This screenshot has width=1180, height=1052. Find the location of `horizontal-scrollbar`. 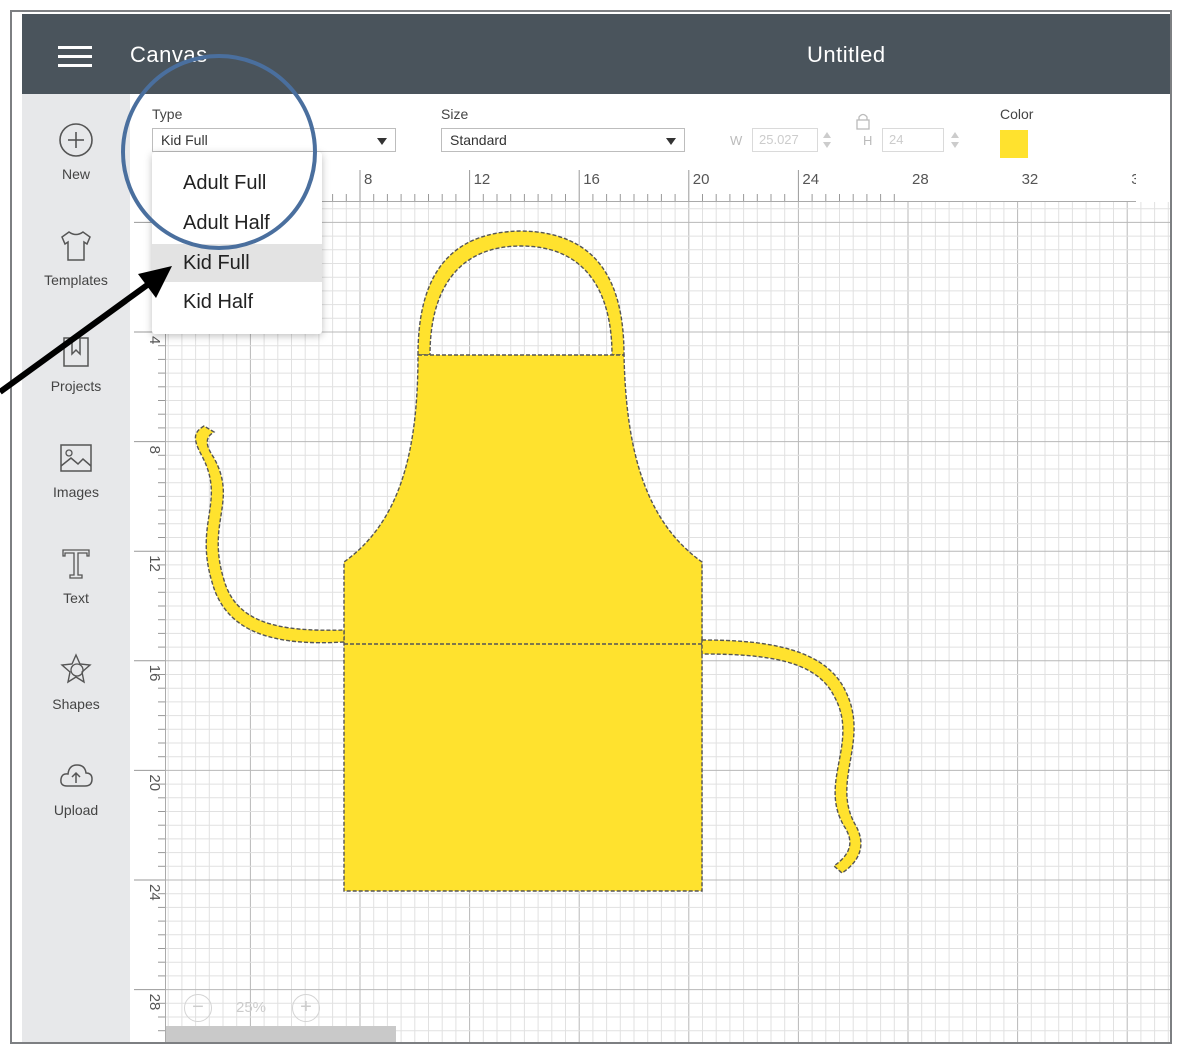

horizontal-scrollbar is located at coordinates (281, 1034).